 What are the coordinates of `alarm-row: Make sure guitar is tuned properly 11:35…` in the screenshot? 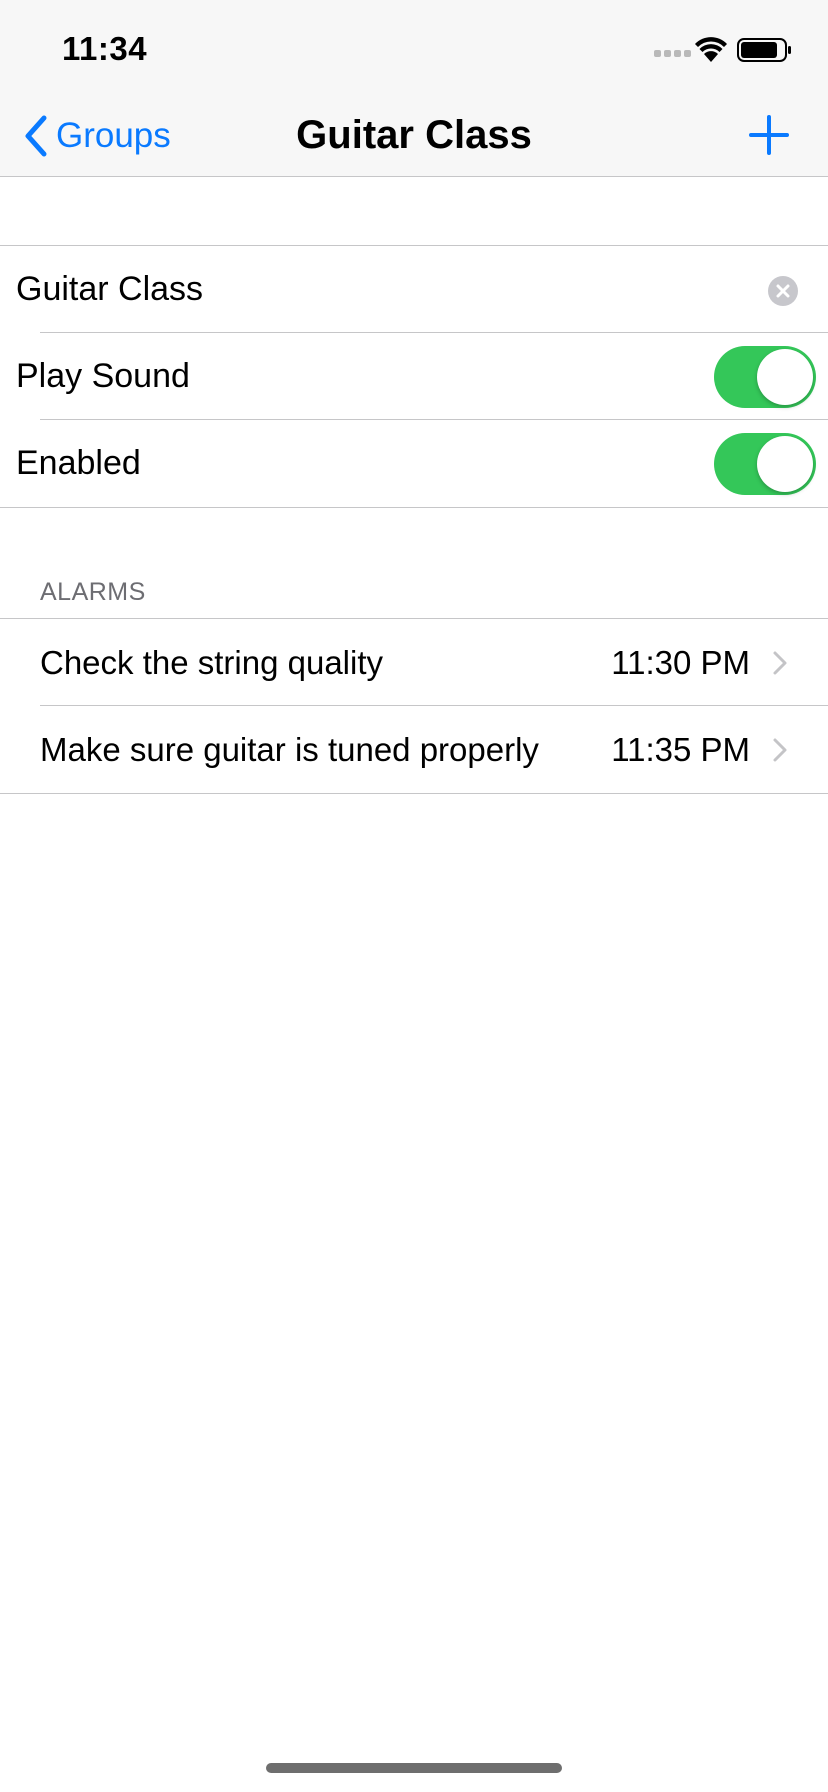 It's located at (414, 749).